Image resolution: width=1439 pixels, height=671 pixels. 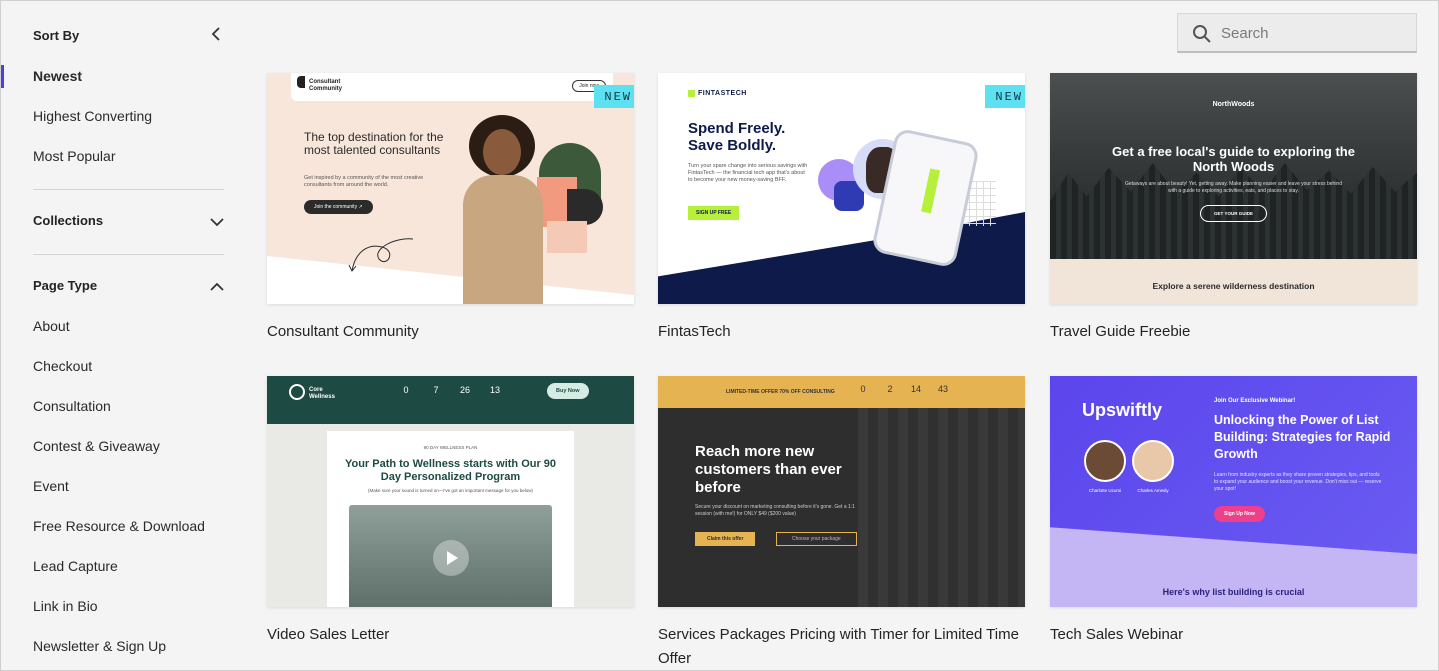 I want to click on page-type-contest-giveaway: Contest & Giveaway, so click(x=96, y=446).